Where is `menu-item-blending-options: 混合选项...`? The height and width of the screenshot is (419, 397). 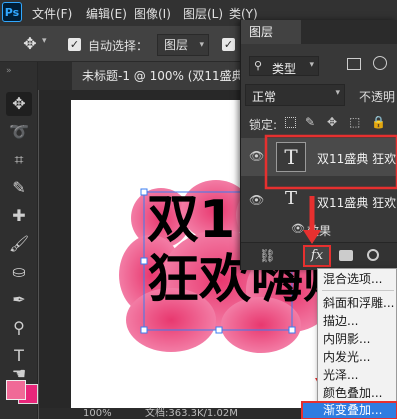 menu-item-blending-options: 混合选项... is located at coordinates (360, 279).